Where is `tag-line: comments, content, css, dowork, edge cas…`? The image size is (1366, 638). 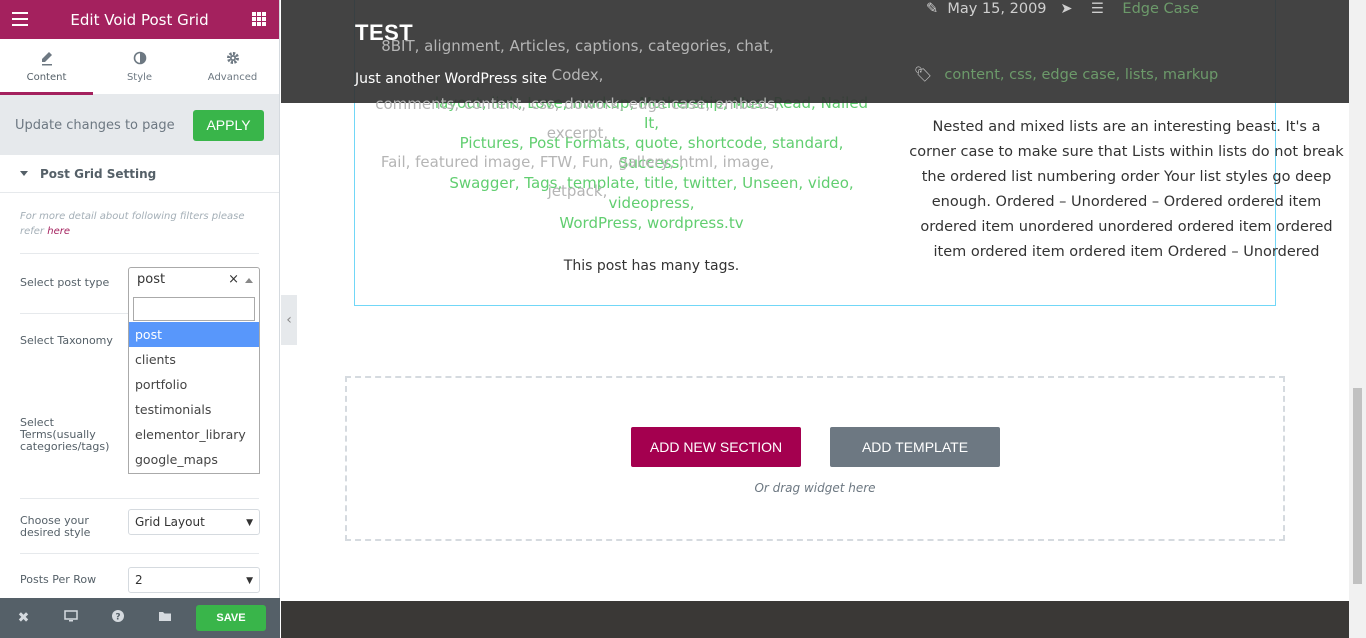
tag-line: comments, content, css, dowork, edge cas… is located at coordinates (577, 118).